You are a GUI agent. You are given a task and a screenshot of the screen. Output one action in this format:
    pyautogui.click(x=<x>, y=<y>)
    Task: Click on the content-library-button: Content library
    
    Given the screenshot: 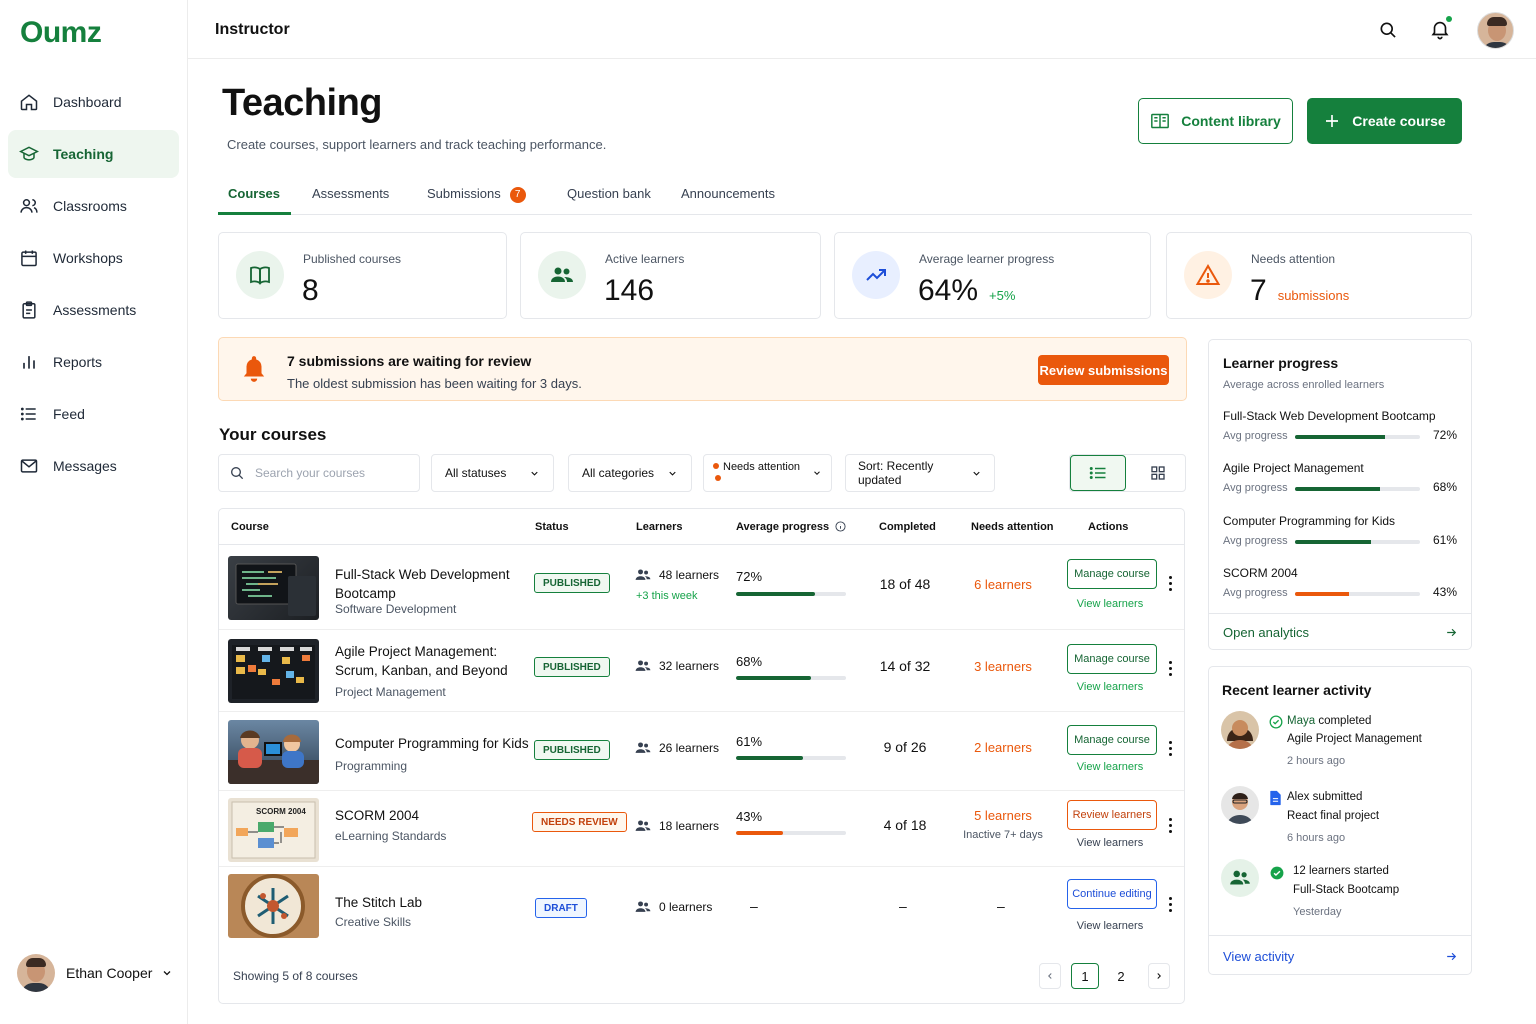 What is the action you would take?
    pyautogui.click(x=1215, y=121)
    